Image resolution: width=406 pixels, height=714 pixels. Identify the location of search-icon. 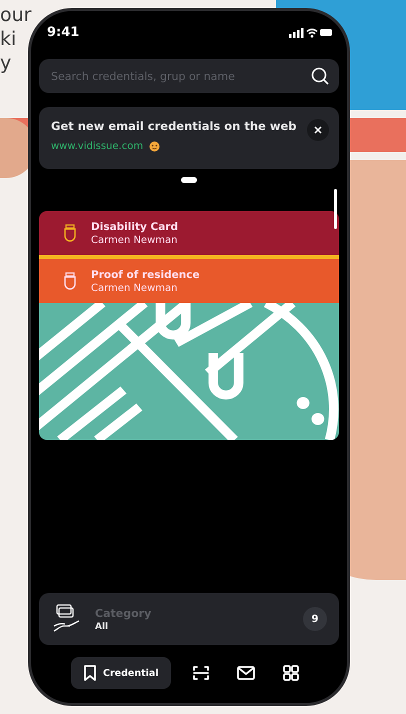
(320, 76).